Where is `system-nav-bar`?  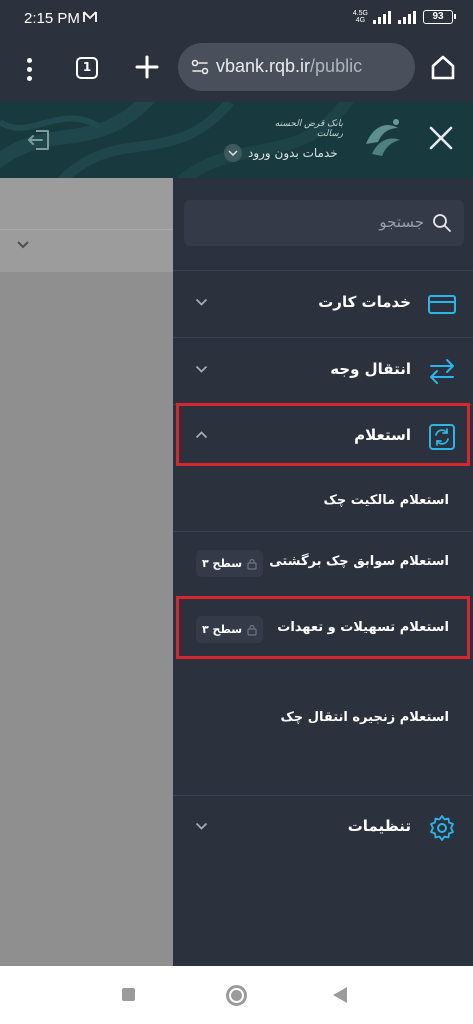 system-nav-bar is located at coordinates (236, 995).